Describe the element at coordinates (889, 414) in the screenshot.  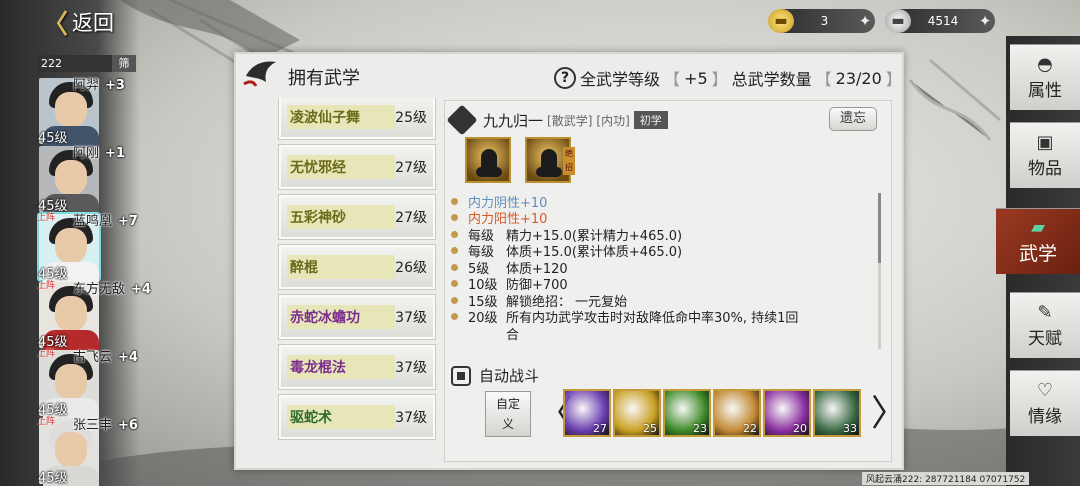
I see `moves-next-arrow-icon: 〉` at that location.